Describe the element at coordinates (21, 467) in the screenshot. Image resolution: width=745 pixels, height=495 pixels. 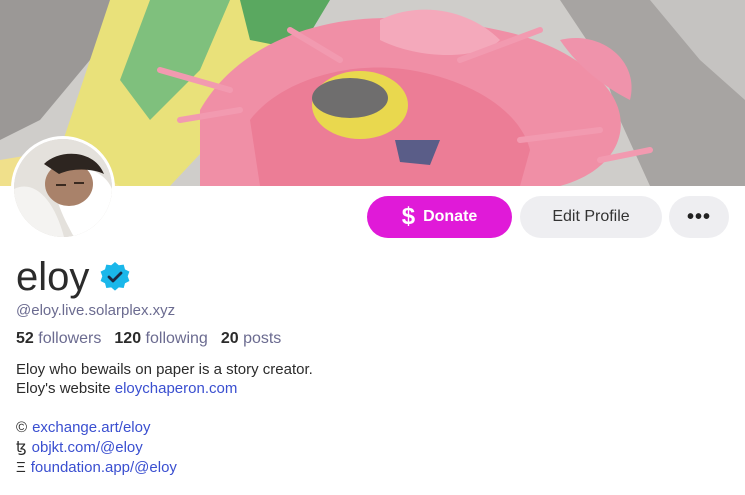
I see `ethereum-icon: Ξ` at that location.